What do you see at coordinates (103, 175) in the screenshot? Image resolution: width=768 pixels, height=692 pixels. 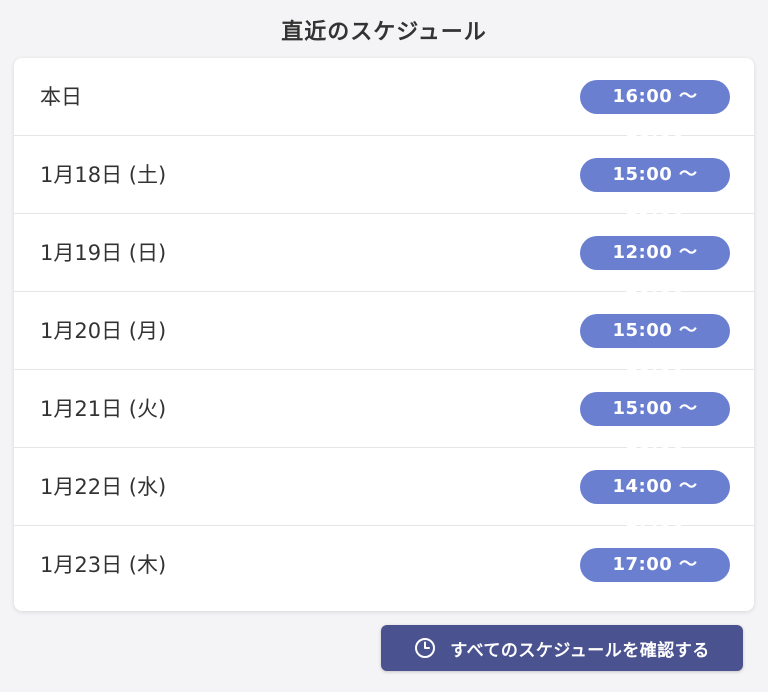 I see `schedule-date: 1月18日 (土)` at bounding box center [103, 175].